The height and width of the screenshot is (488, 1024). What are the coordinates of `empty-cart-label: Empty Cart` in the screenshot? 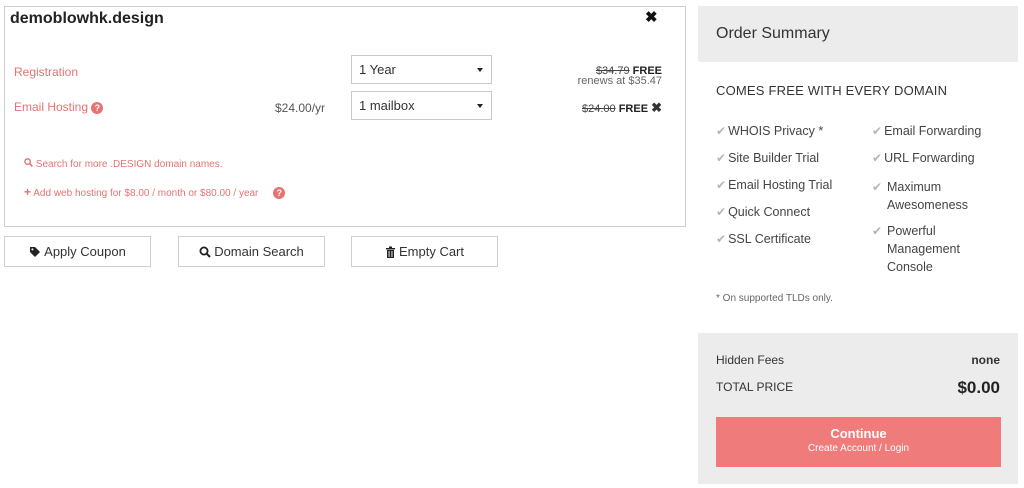 It's located at (431, 251).